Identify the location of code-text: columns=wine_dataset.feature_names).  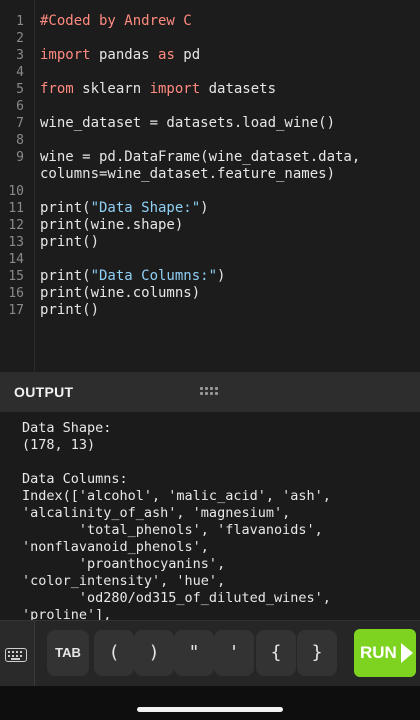
(187, 174).